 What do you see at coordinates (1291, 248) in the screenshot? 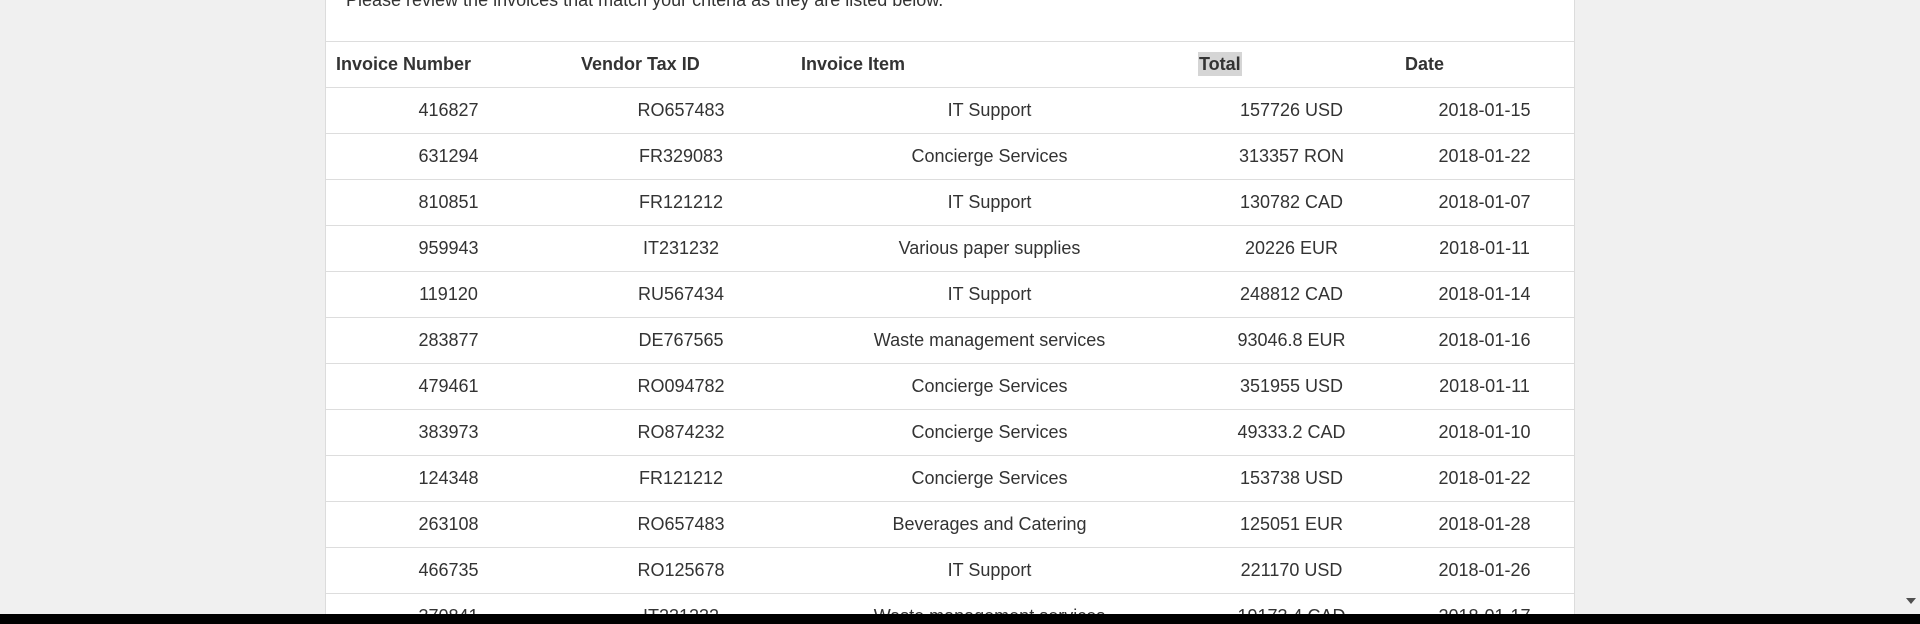
I see `cell-total: 20226 EUR` at bounding box center [1291, 248].